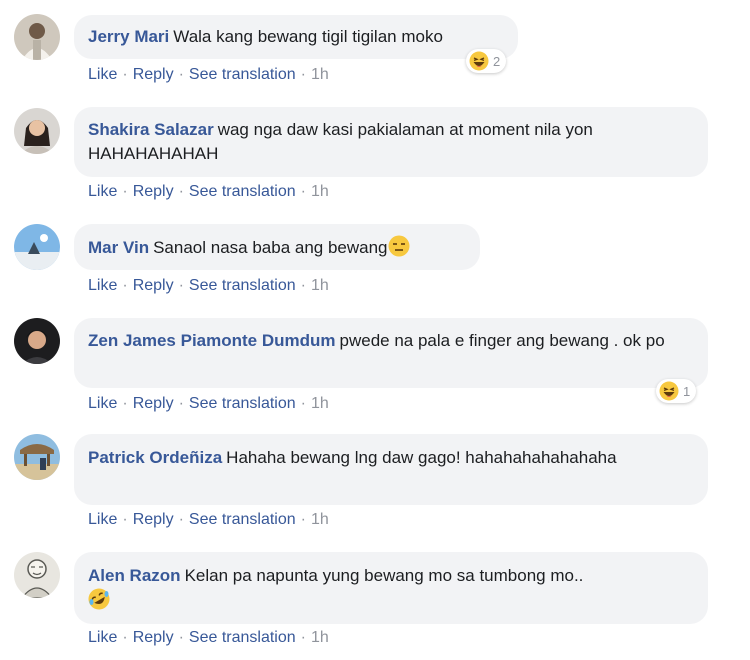  Describe the element at coordinates (399, 246) in the screenshot. I see `expressionless-face-emoji` at that location.